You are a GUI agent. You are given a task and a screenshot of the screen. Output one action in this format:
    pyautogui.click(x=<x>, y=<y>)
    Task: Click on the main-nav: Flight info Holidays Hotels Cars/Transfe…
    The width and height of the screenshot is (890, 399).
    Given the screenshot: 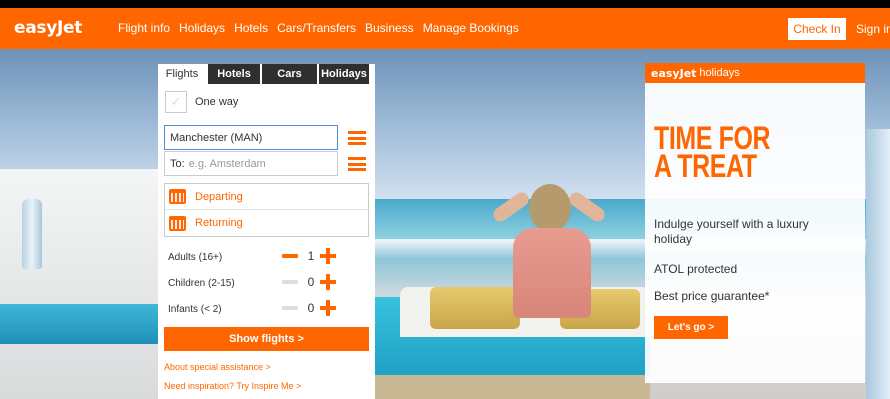 What is the action you would take?
    pyautogui.click(x=318, y=28)
    